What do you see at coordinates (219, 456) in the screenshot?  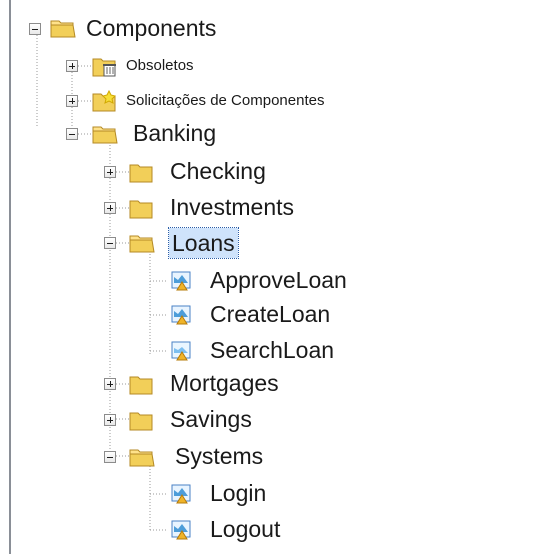 I see `tree-node-label: Systems` at bounding box center [219, 456].